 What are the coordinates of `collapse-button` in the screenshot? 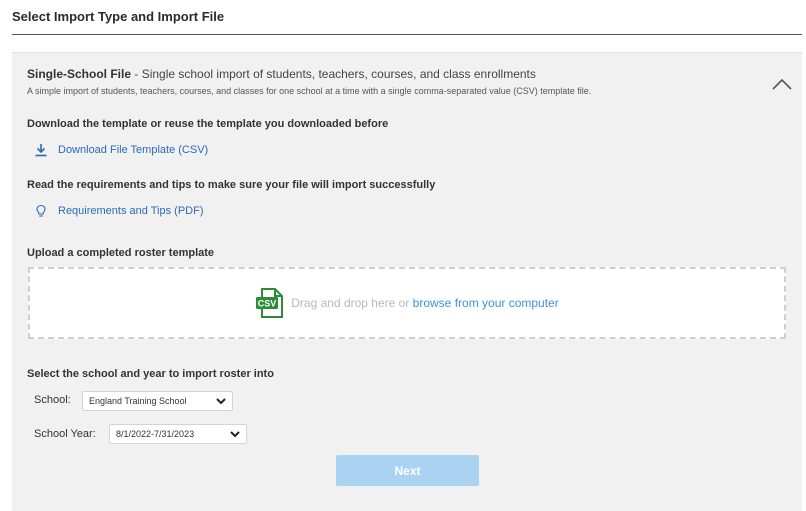 It's located at (782, 85).